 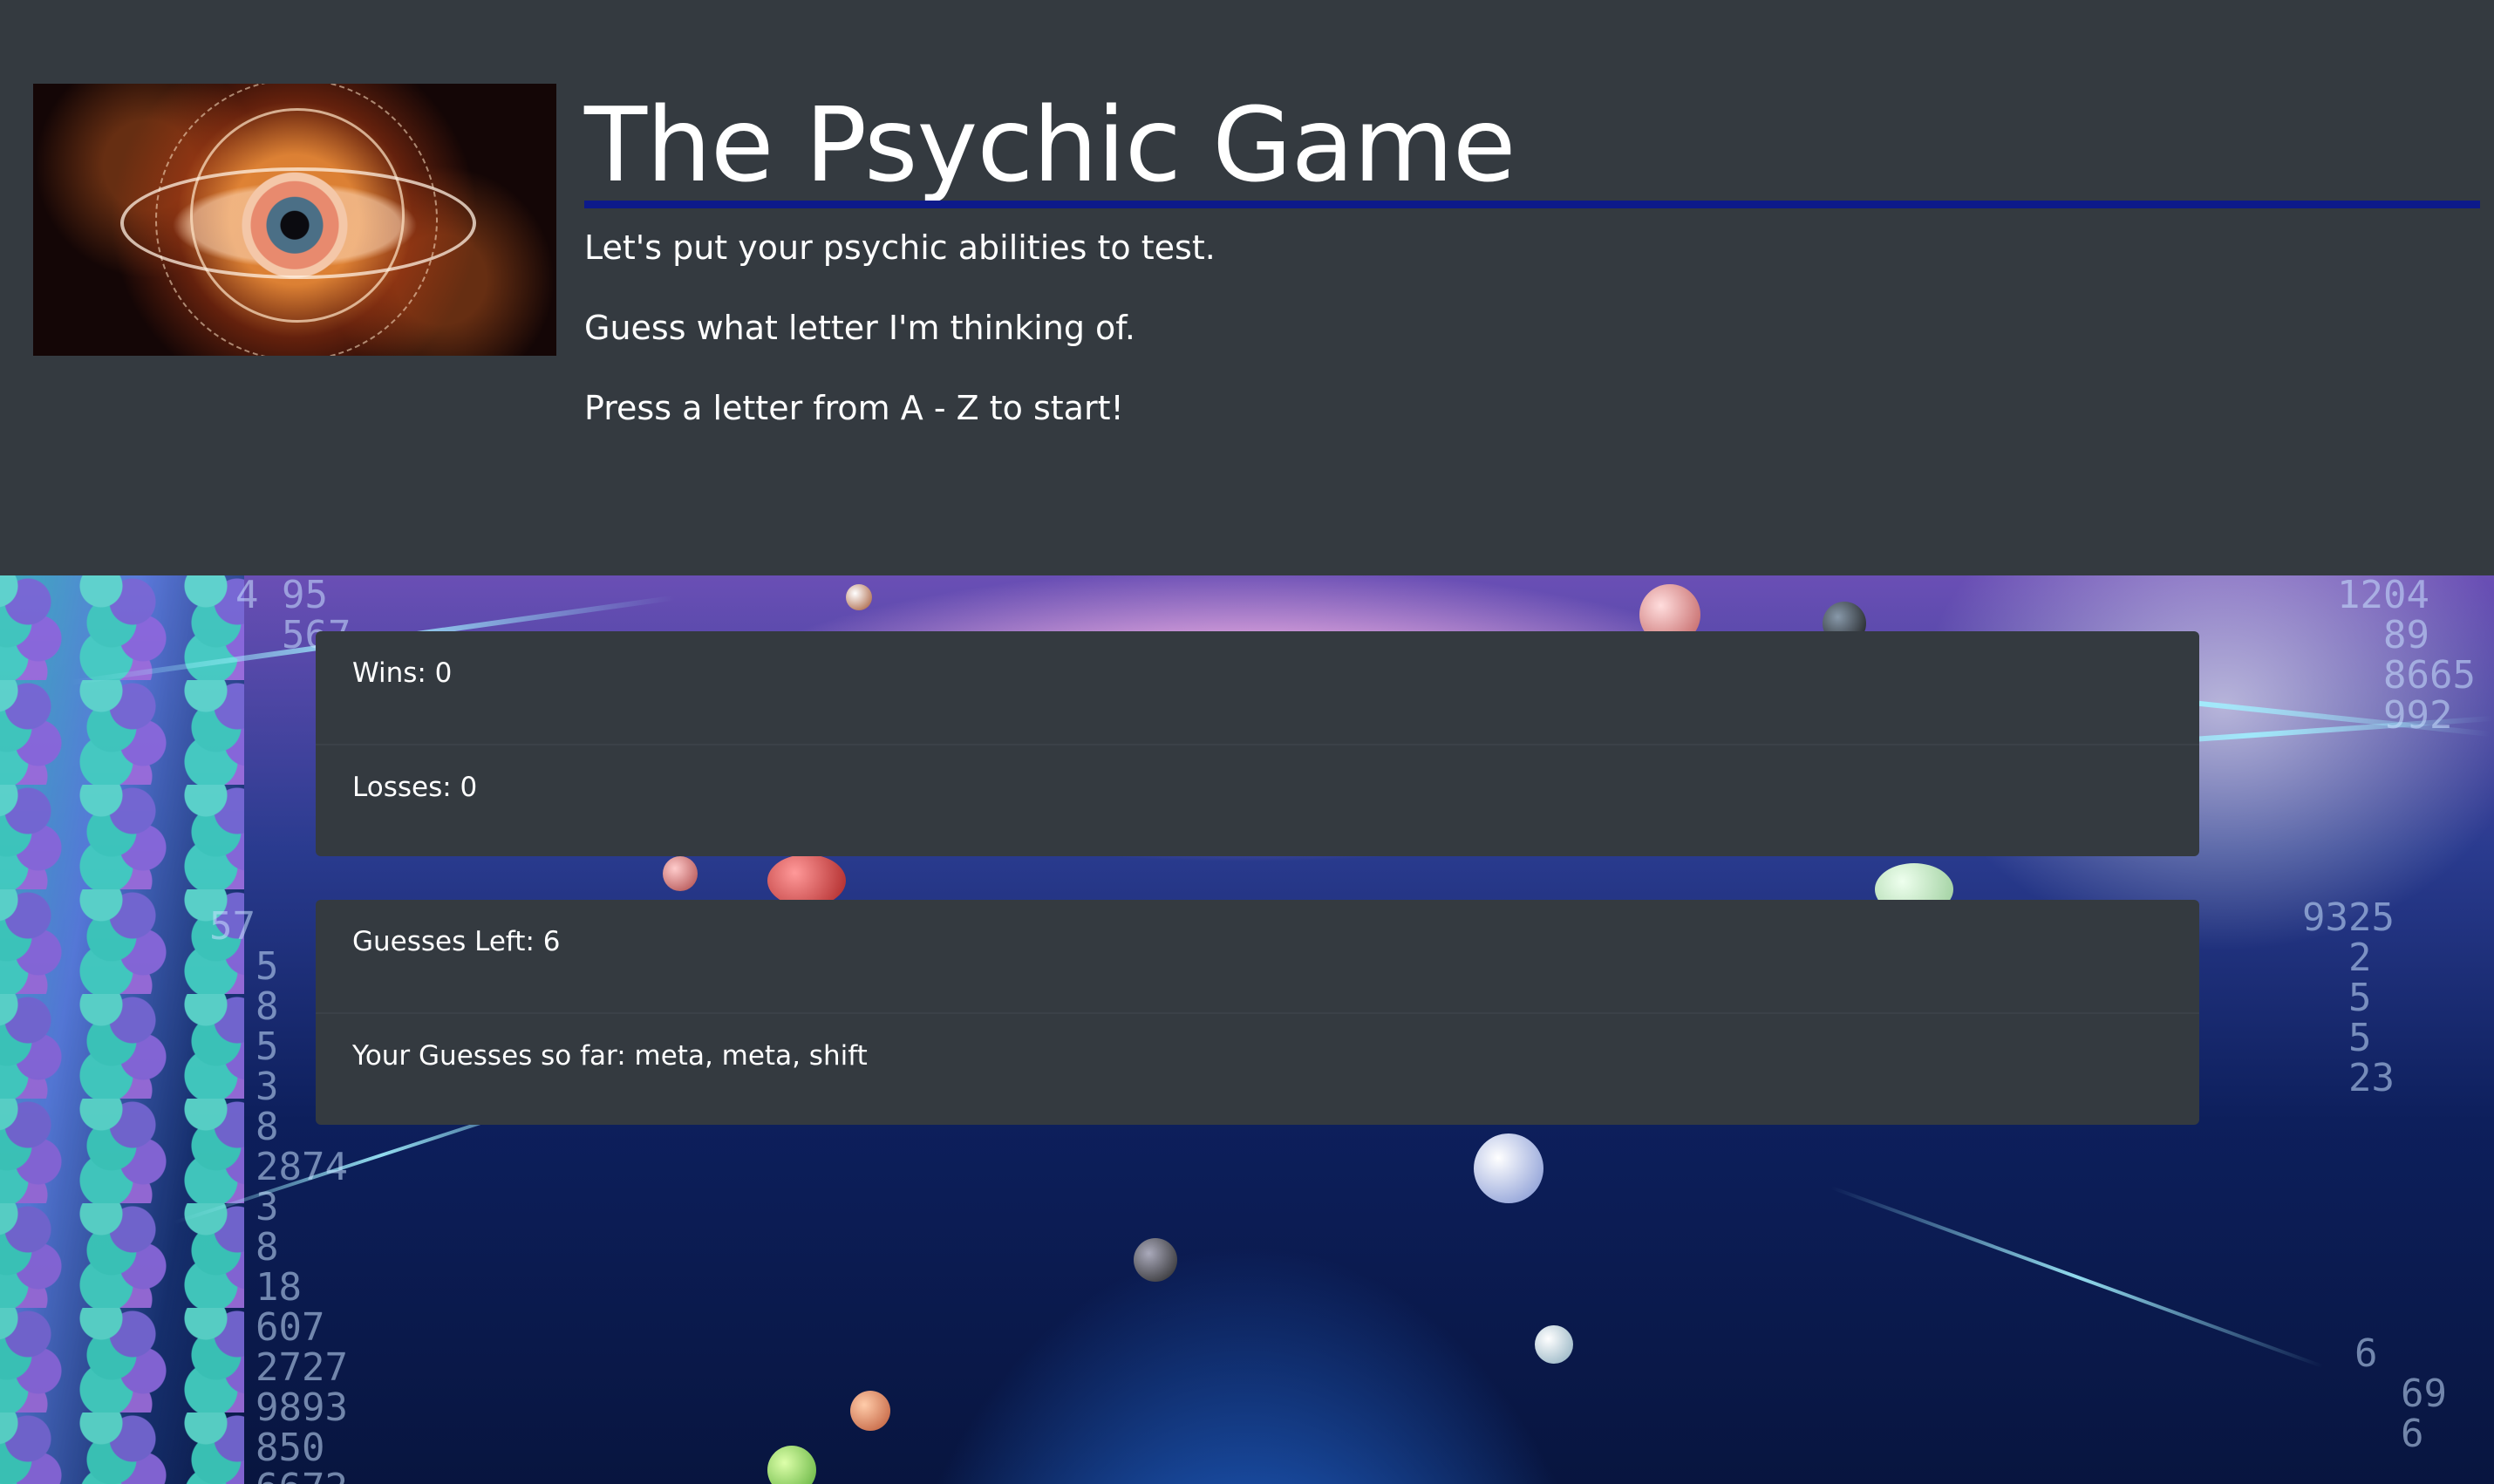 What do you see at coordinates (1257, 800) in the screenshot?
I see `losses-row: Losses: 0` at bounding box center [1257, 800].